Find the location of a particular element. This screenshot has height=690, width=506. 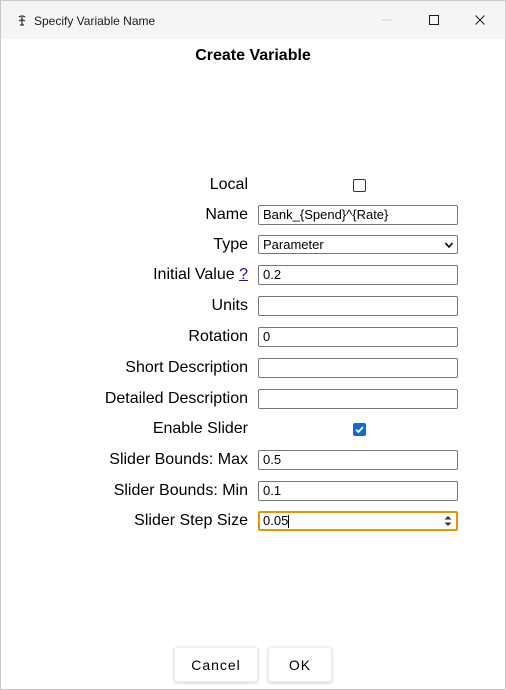

slider-step-label: Slider Step Size is located at coordinates (191, 520).